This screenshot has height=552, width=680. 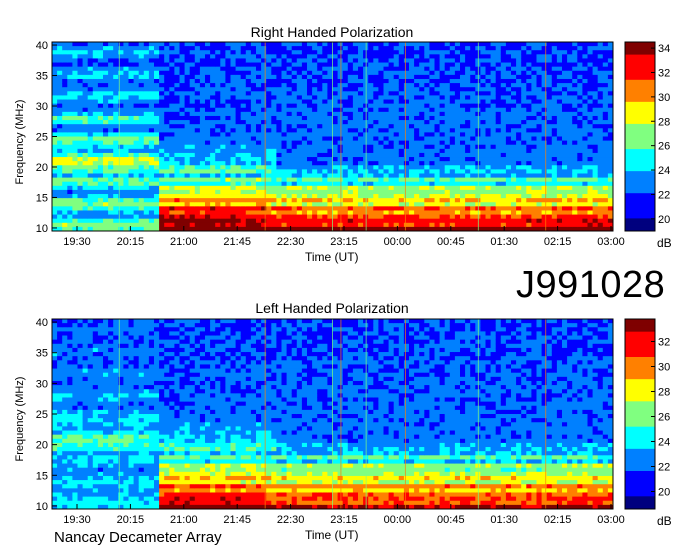 What do you see at coordinates (664, 49) in the screenshot?
I see `colorbar-tick-label: 34` at bounding box center [664, 49].